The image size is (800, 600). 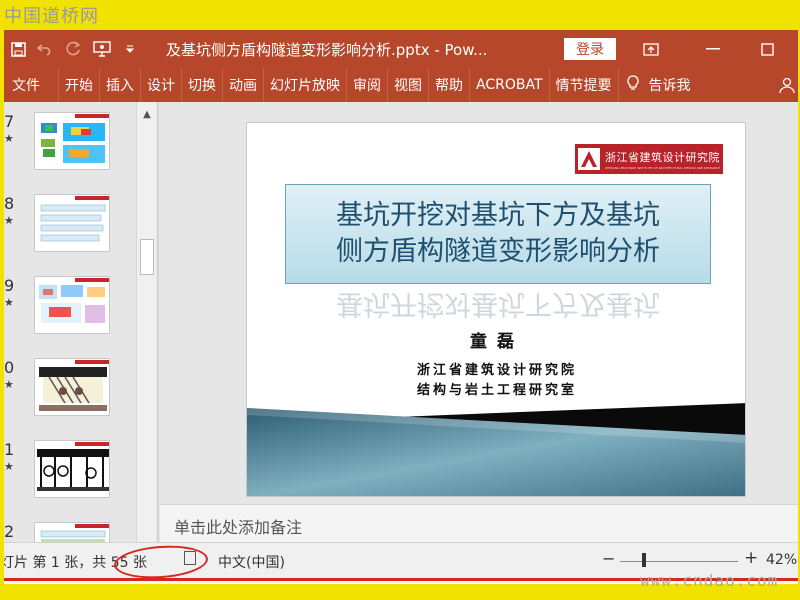 I want to click on thumbnail-scrollbar: ▲ ▼, so click(x=146, y=335).